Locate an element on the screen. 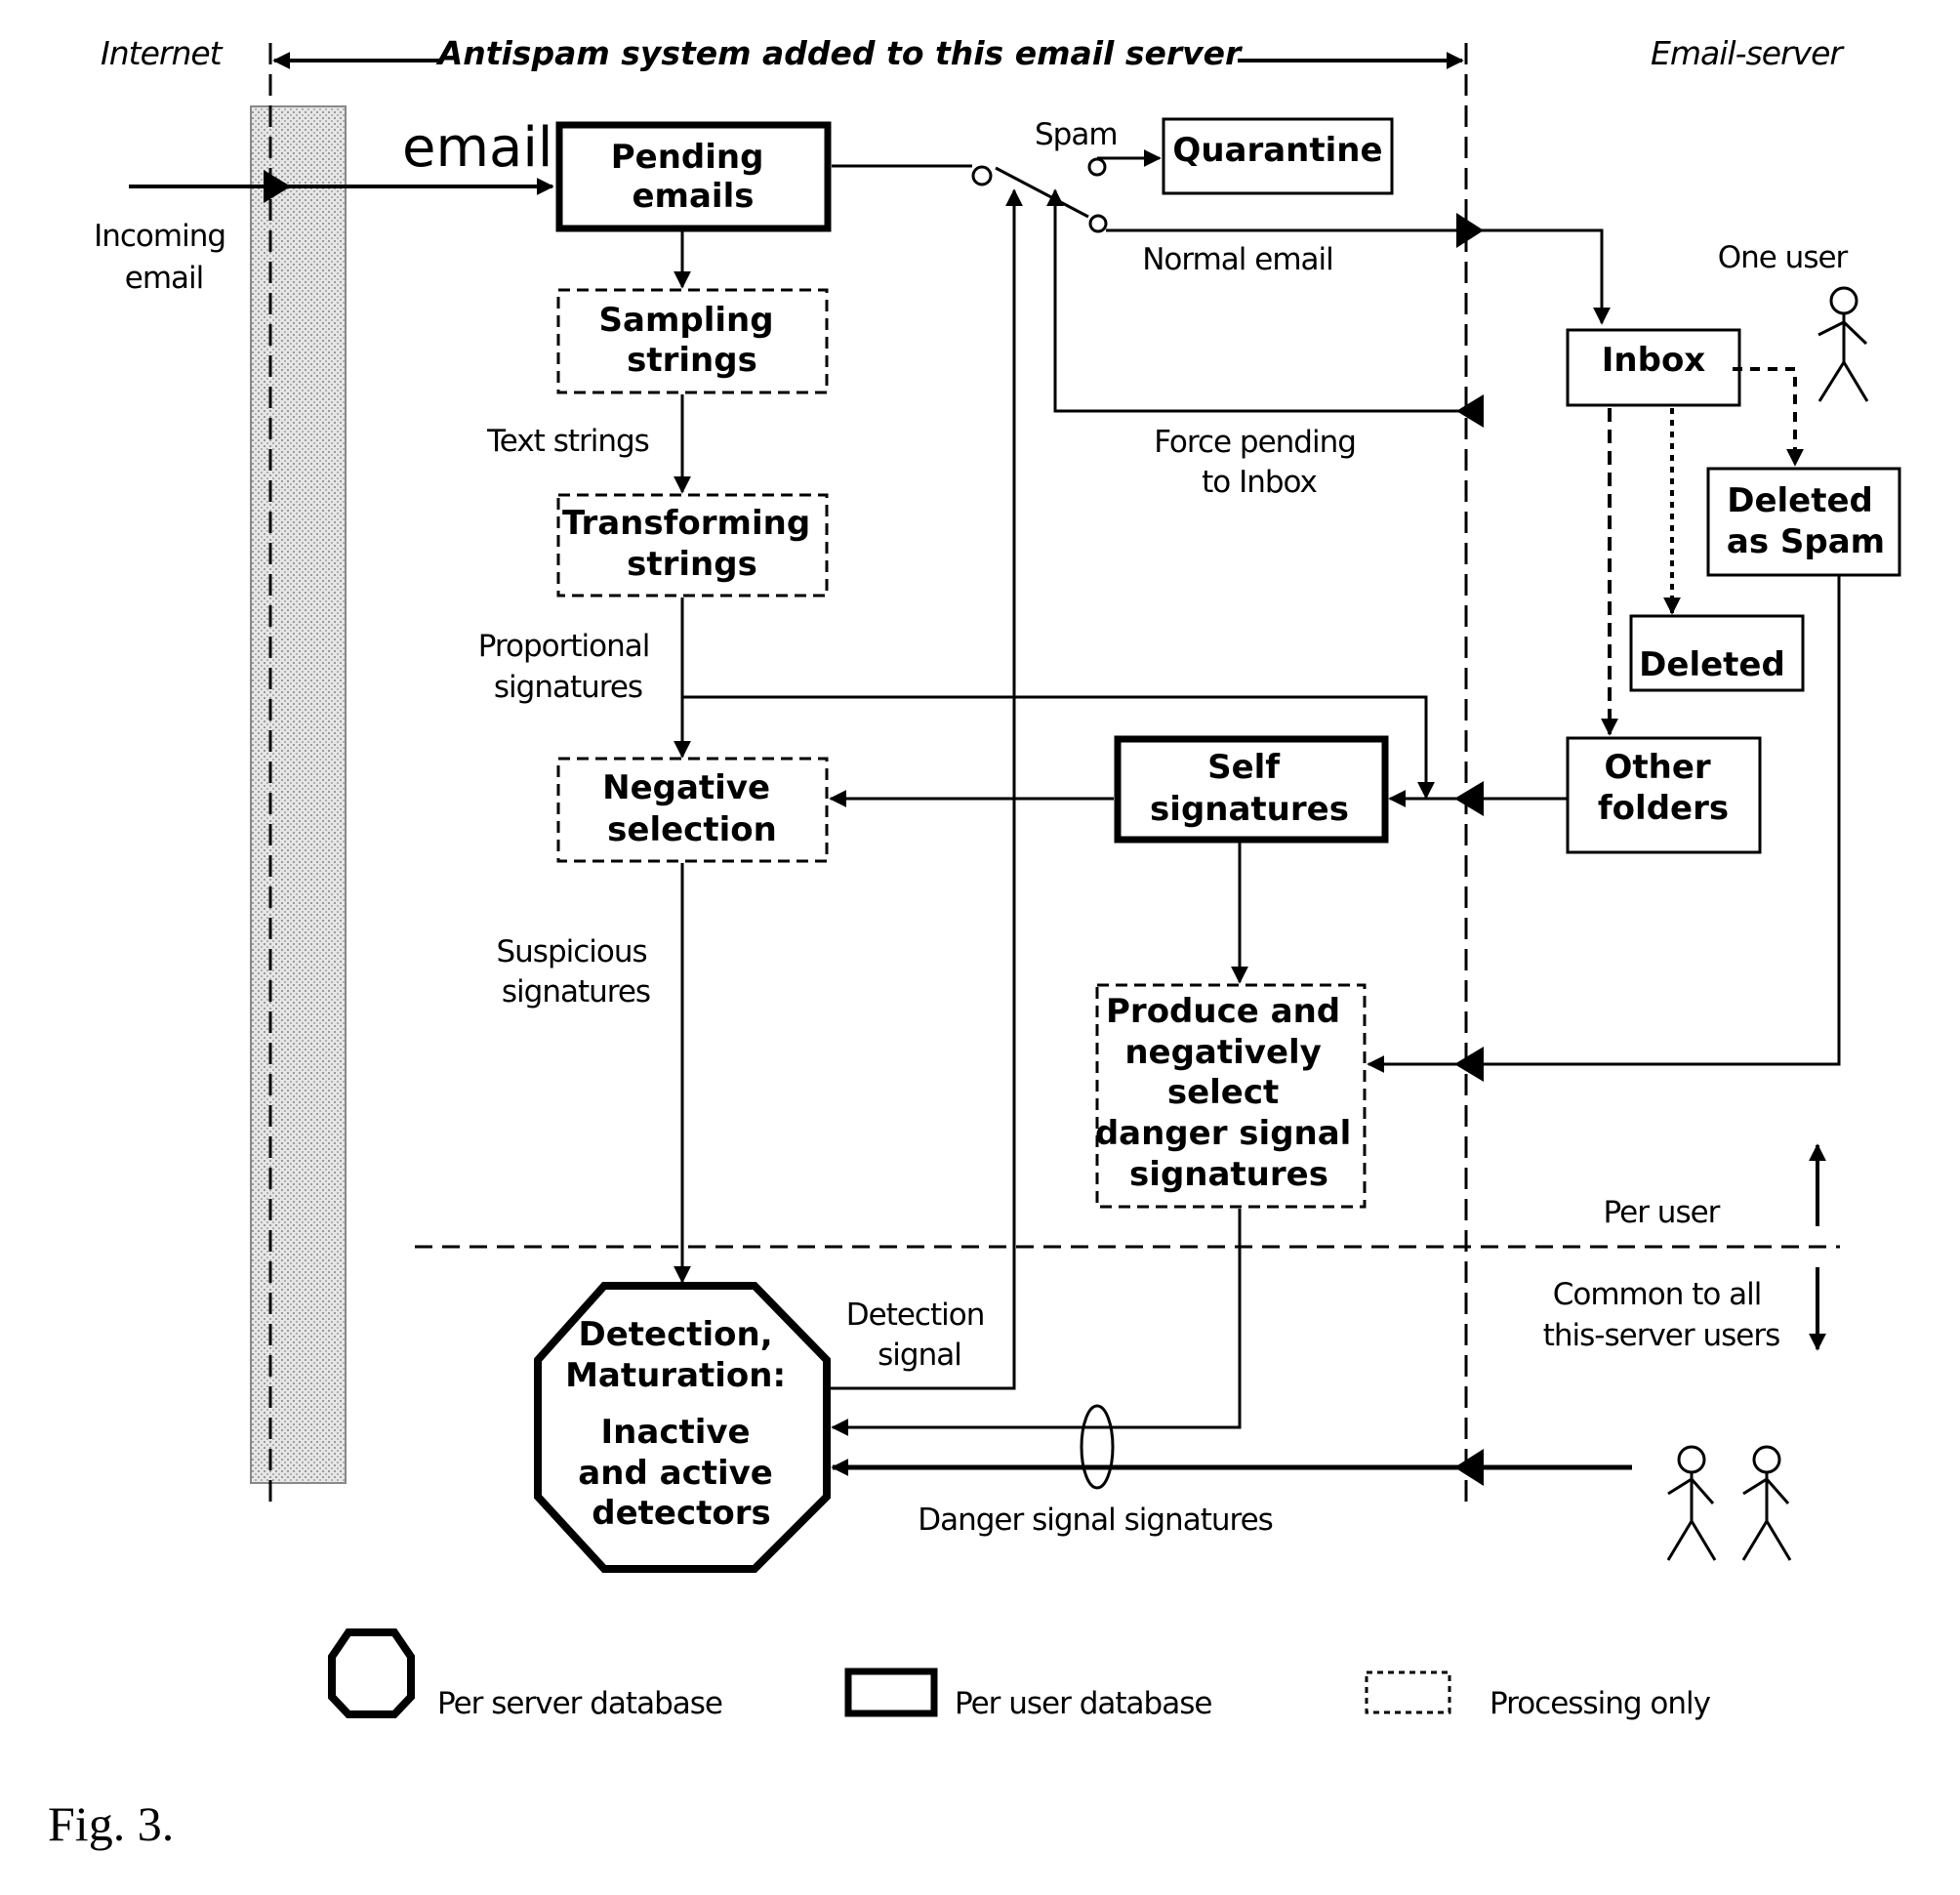  text-strings-label: Text strings is located at coordinates (567, 441).